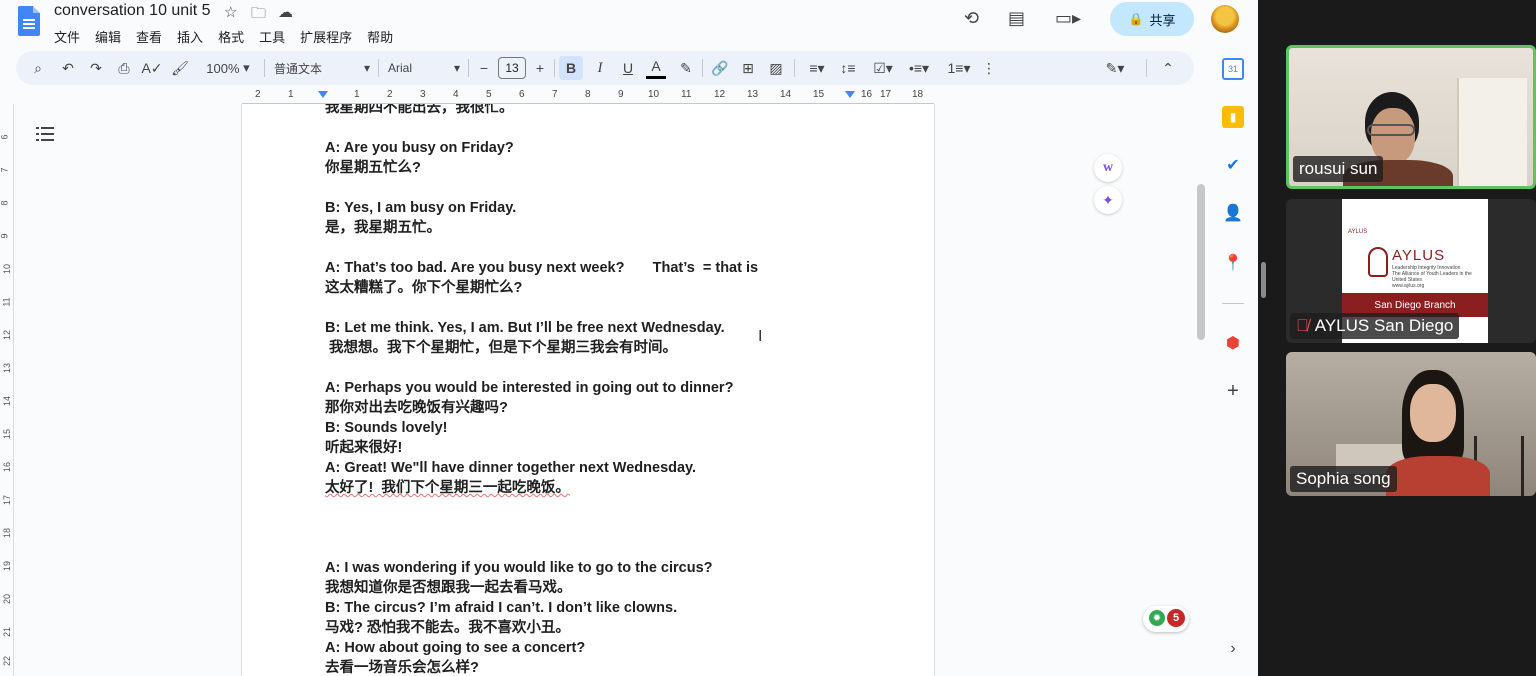  What do you see at coordinates (96, 68) in the screenshot?
I see `redo-icon: ↷` at bounding box center [96, 68].